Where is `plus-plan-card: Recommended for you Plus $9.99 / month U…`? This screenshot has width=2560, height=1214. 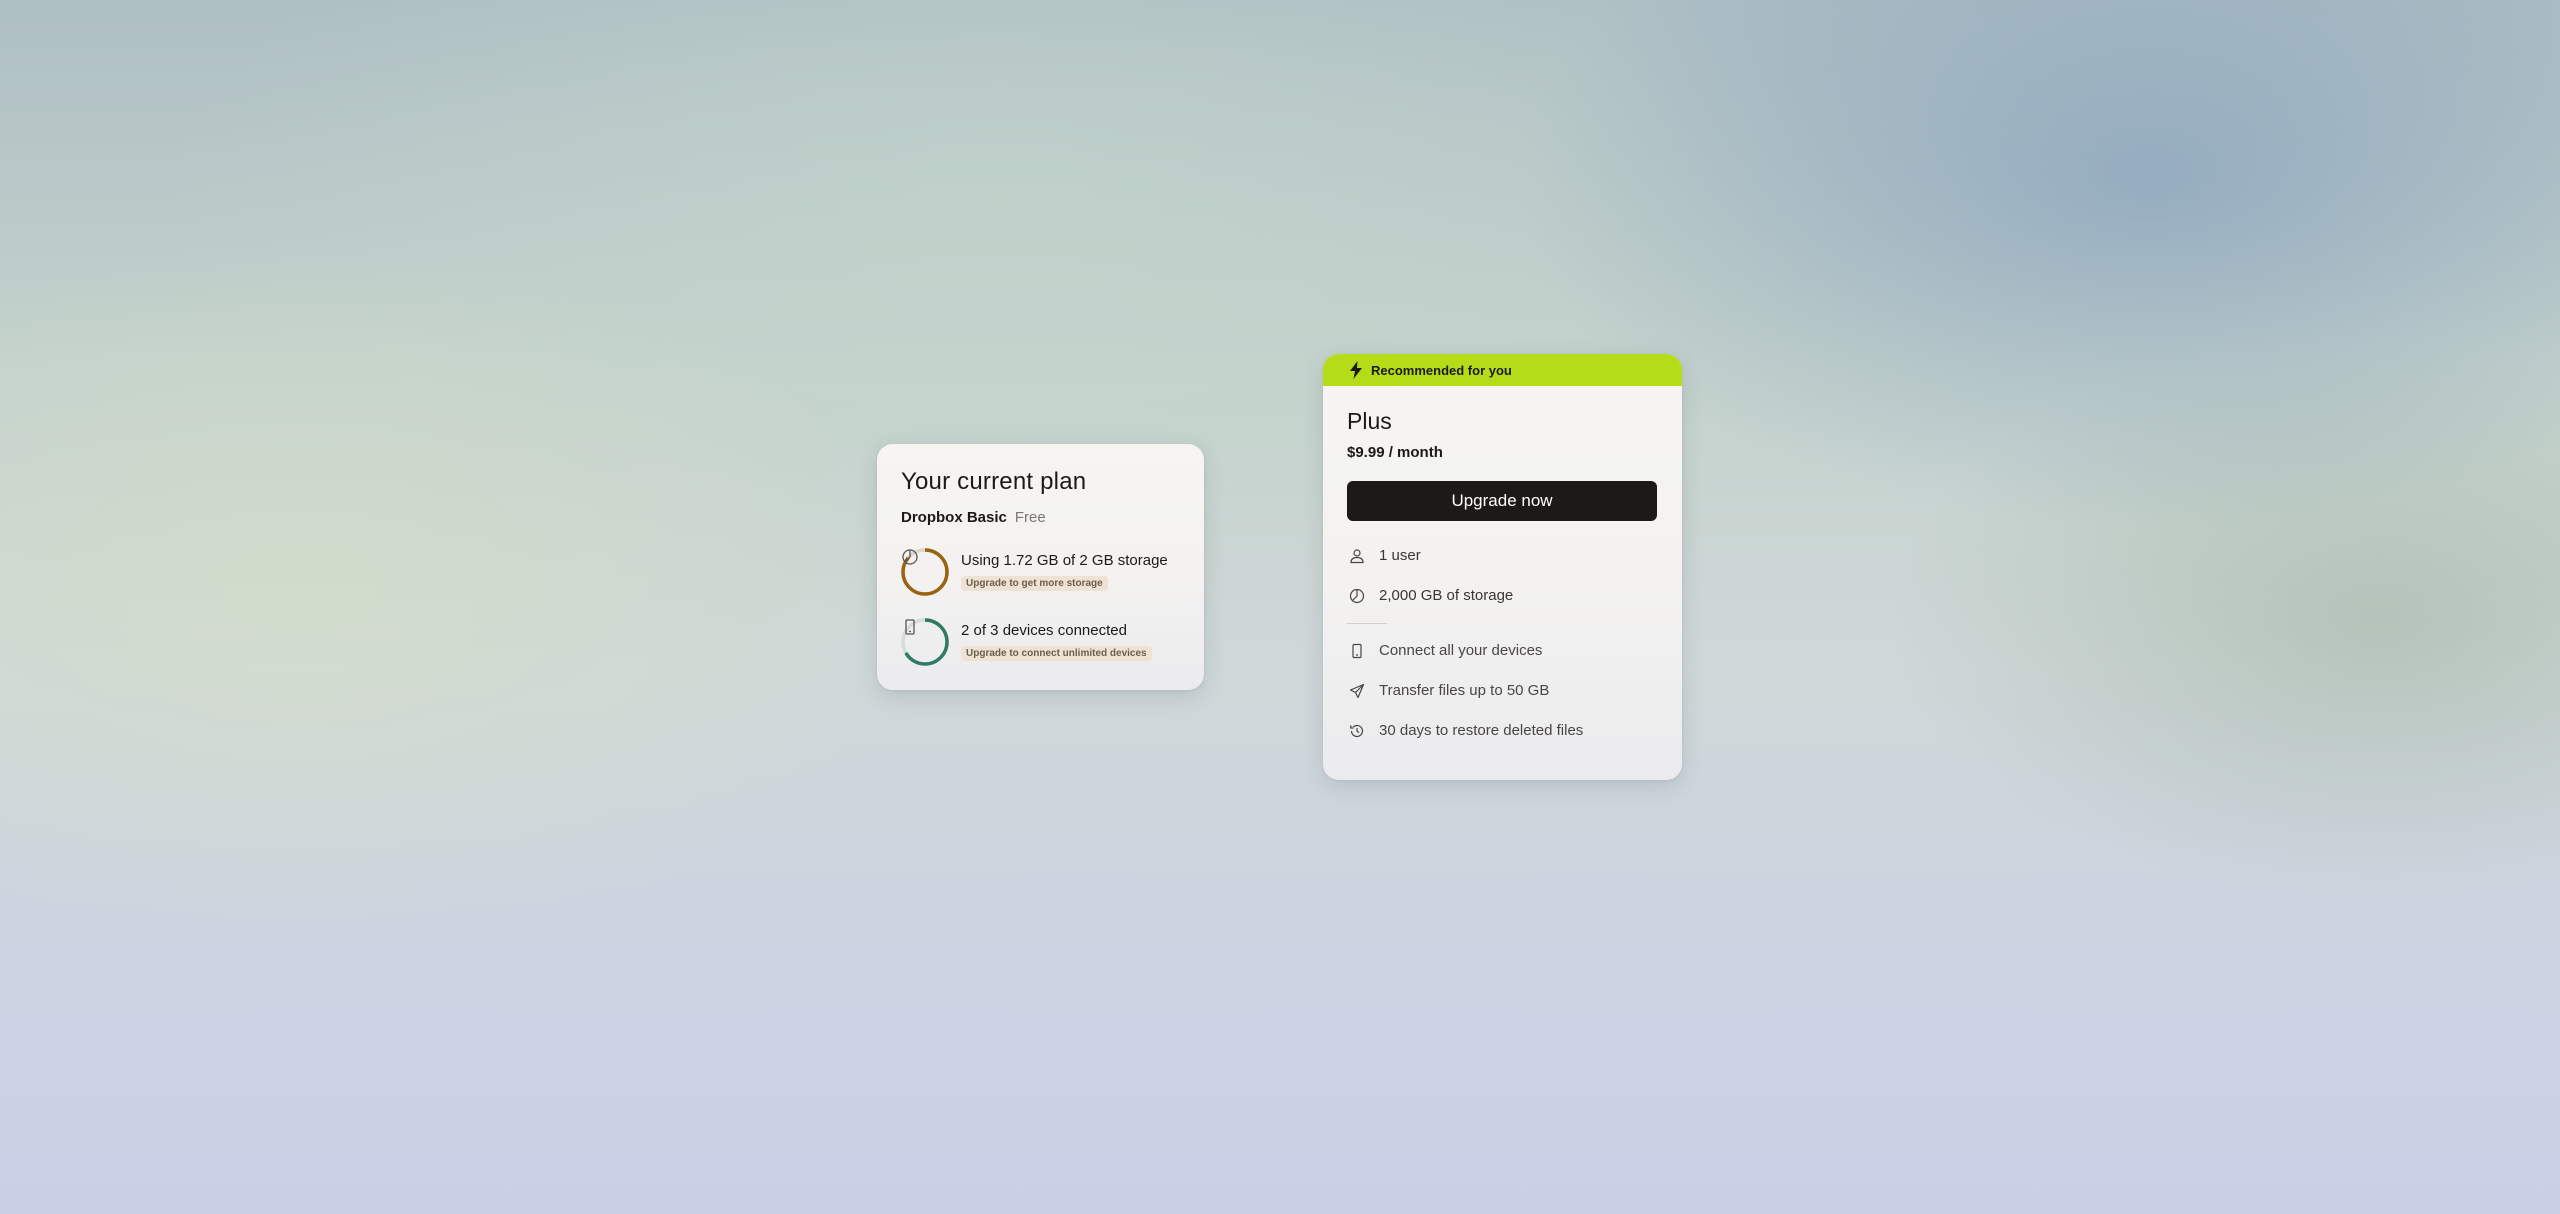
plus-plan-card: Recommended for you Plus $9.99 / month U… is located at coordinates (1502, 567).